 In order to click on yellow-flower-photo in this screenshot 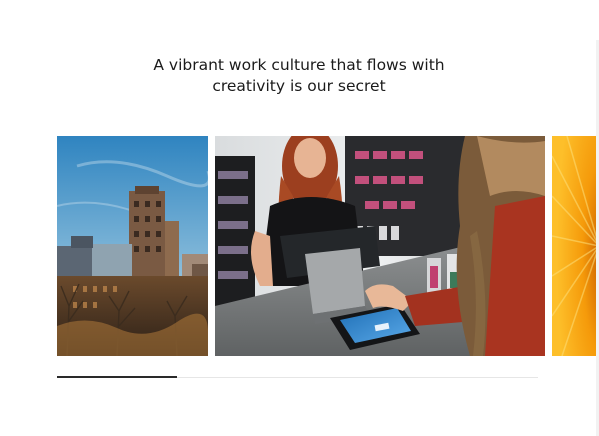, I will do `click(575, 246)`.